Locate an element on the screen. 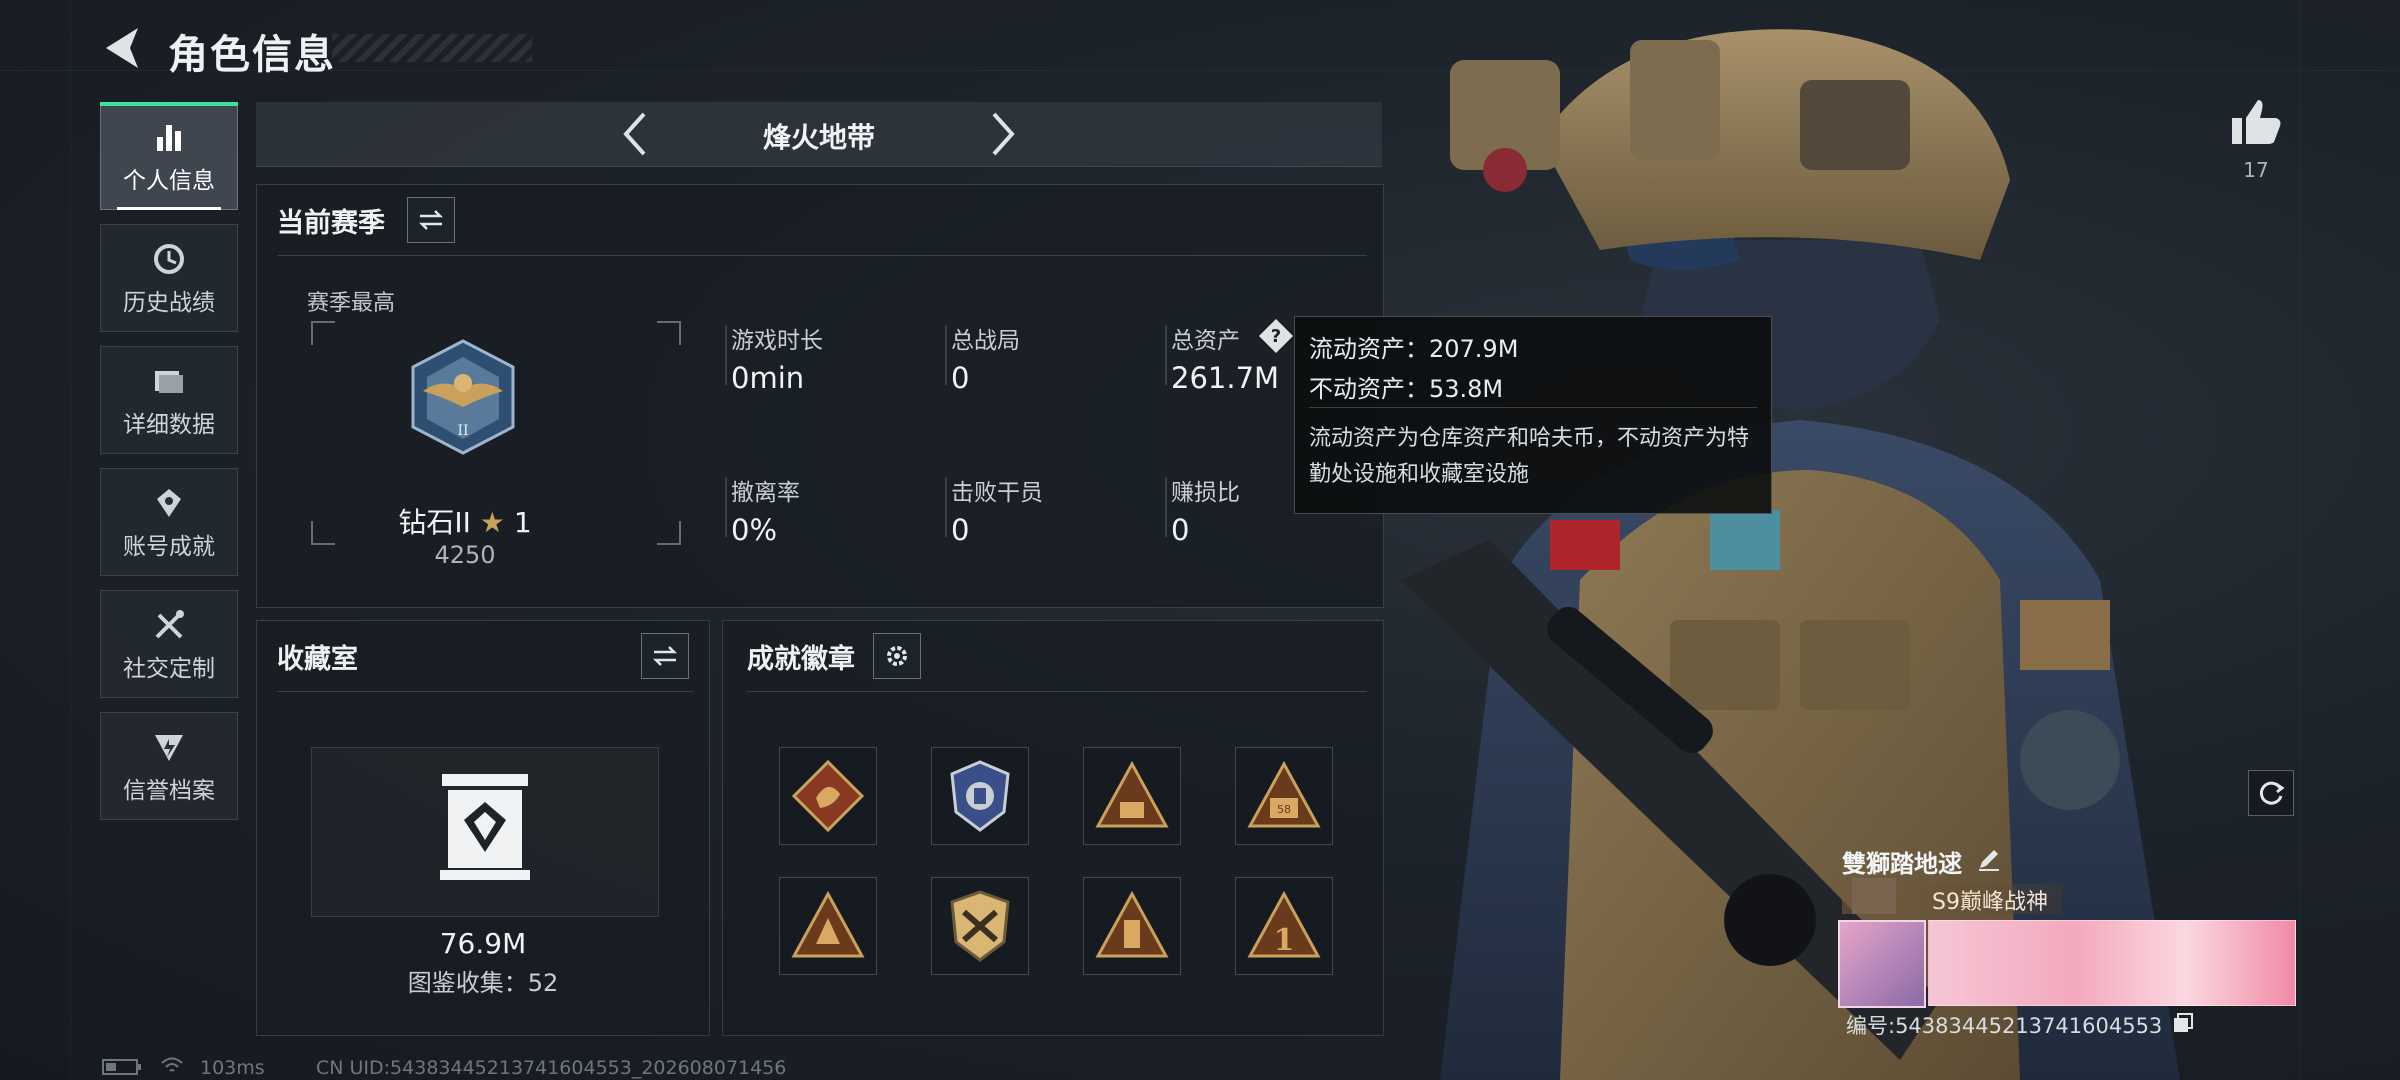 The width and height of the screenshot is (2400, 1080). player-avatar is located at coordinates (1882, 964).